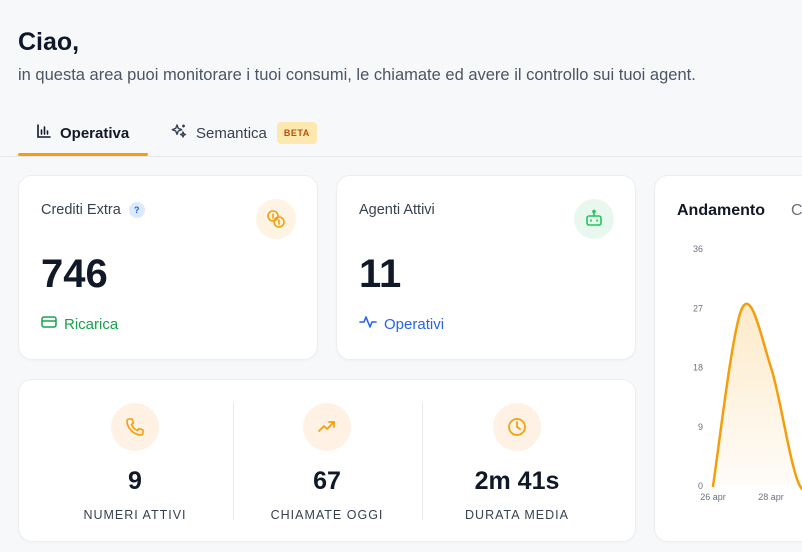 The image size is (802, 552). What do you see at coordinates (698, 249) in the screenshot?
I see `y-tick-label: 36` at bounding box center [698, 249].